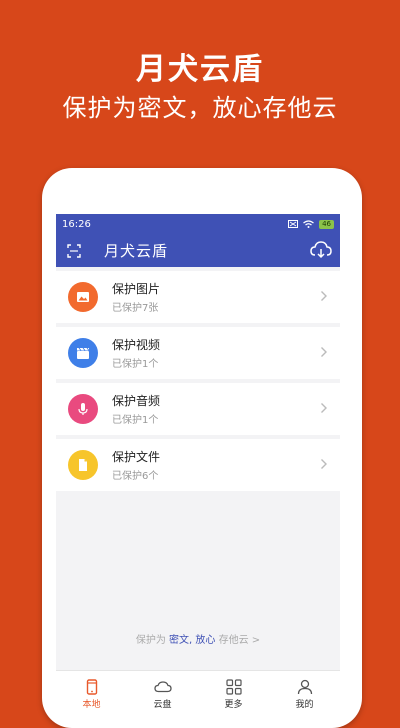 The width and height of the screenshot is (400, 728). What do you see at coordinates (198, 250) in the screenshot?
I see `app-bar: 月犬云盾` at bounding box center [198, 250].